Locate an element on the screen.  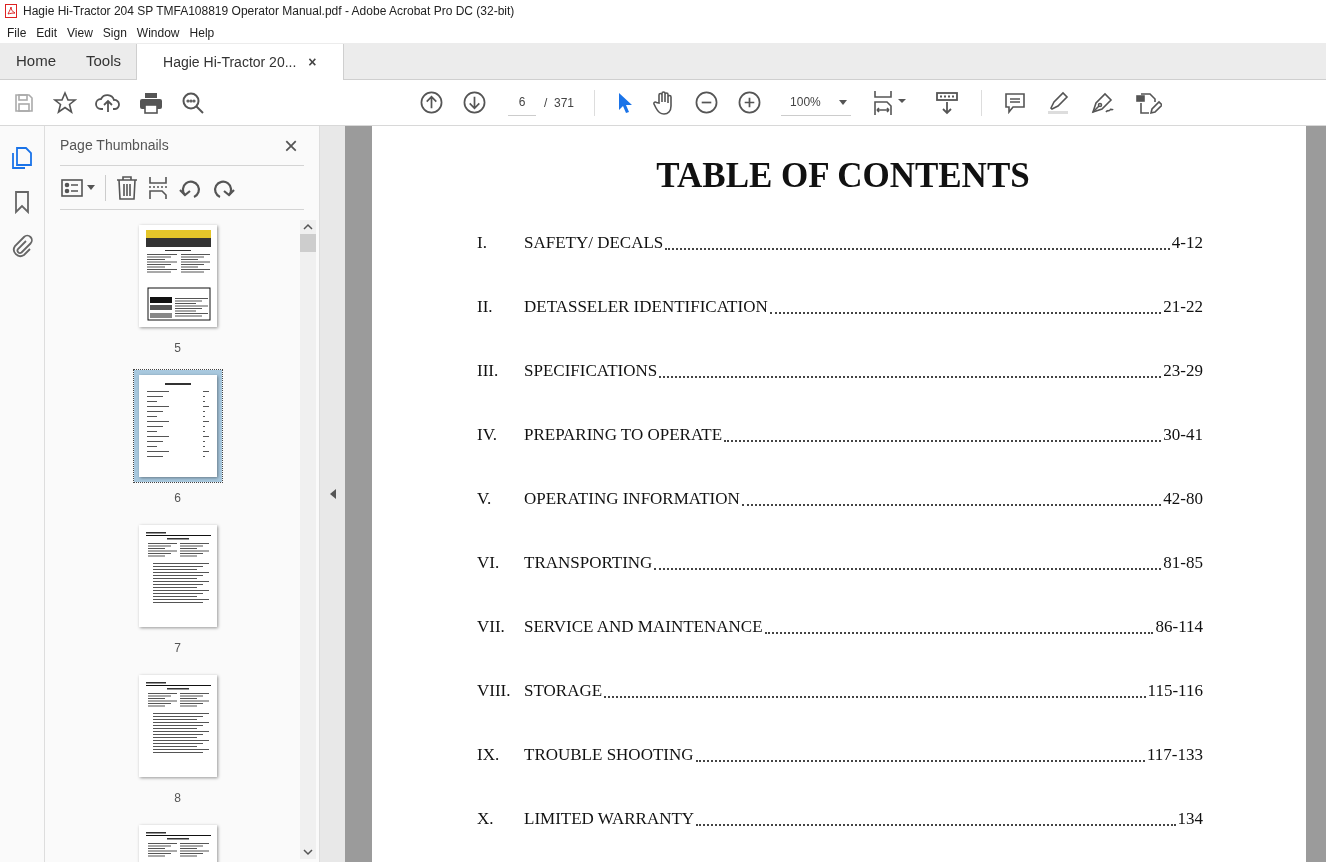
menu-item: File is located at coordinates (17, 32).